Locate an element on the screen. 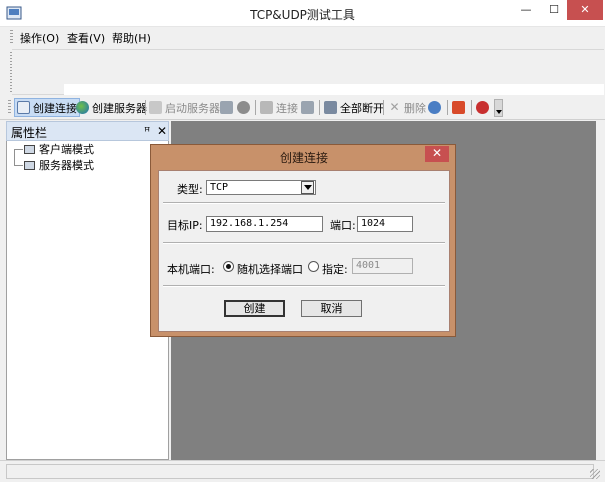 The width and height of the screenshot is (605, 482). exit-icon is located at coordinates (482, 107).